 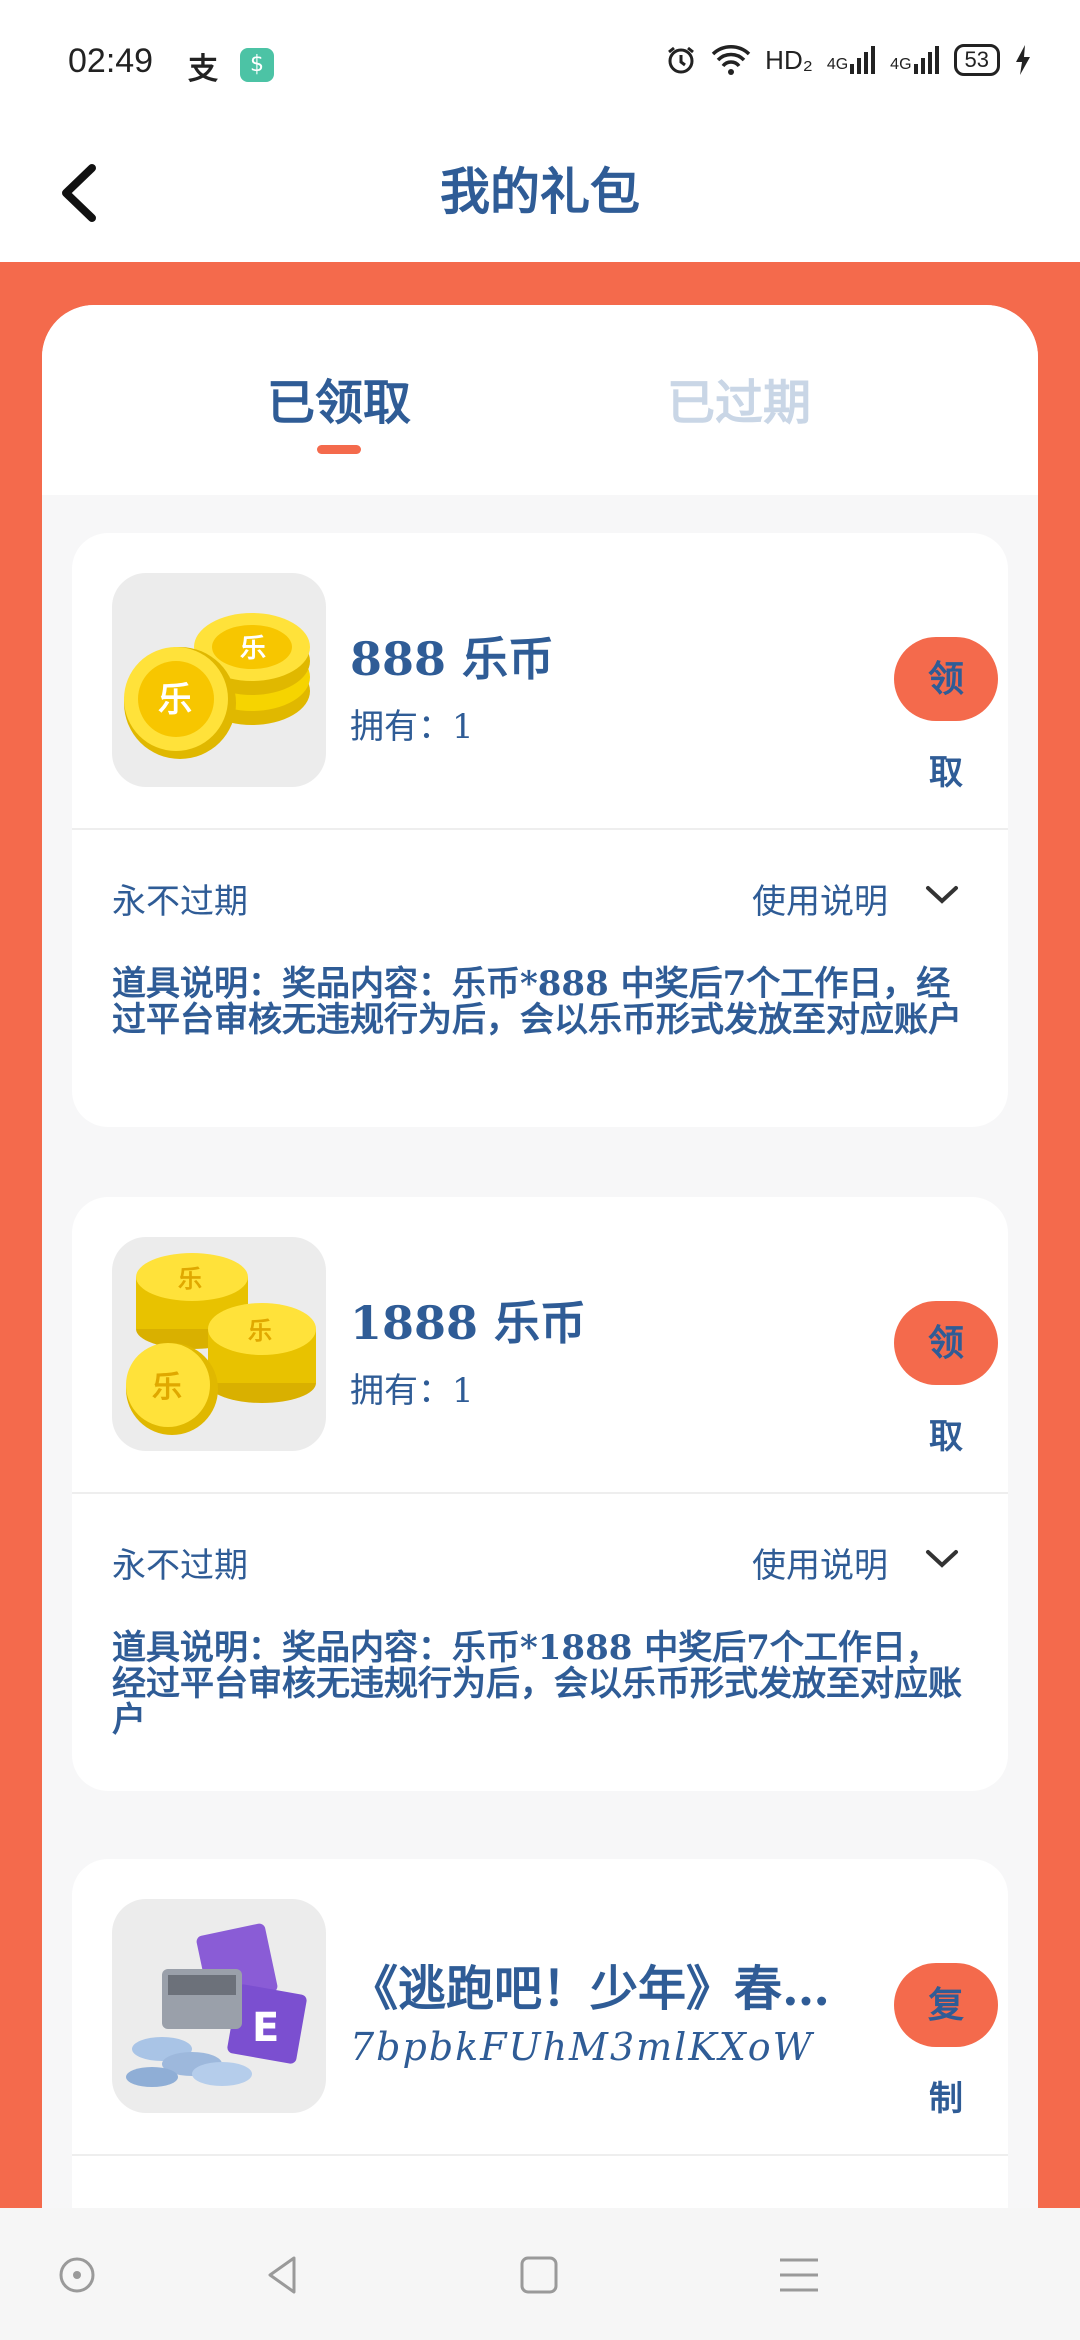 I want to click on home-nav-button, so click(x=539, y=2275).